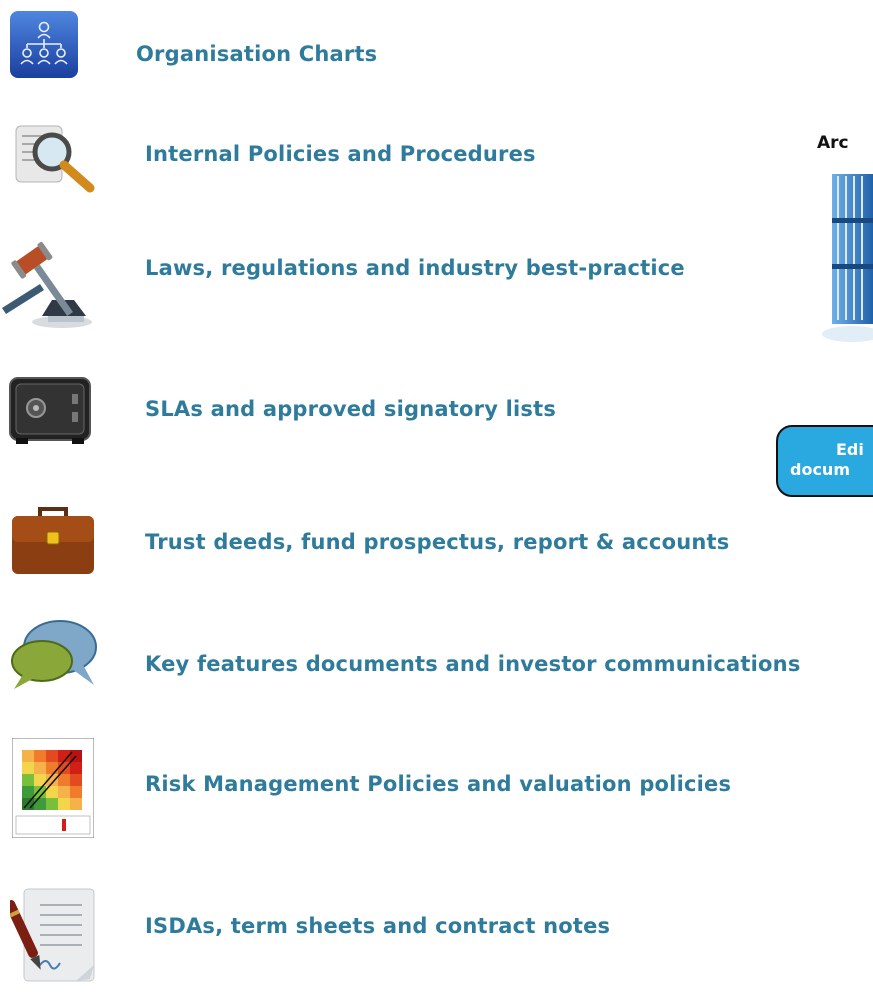 The height and width of the screenshot is (995, 873). I want to click on risk-heatmap-icon, so click(53, 789).